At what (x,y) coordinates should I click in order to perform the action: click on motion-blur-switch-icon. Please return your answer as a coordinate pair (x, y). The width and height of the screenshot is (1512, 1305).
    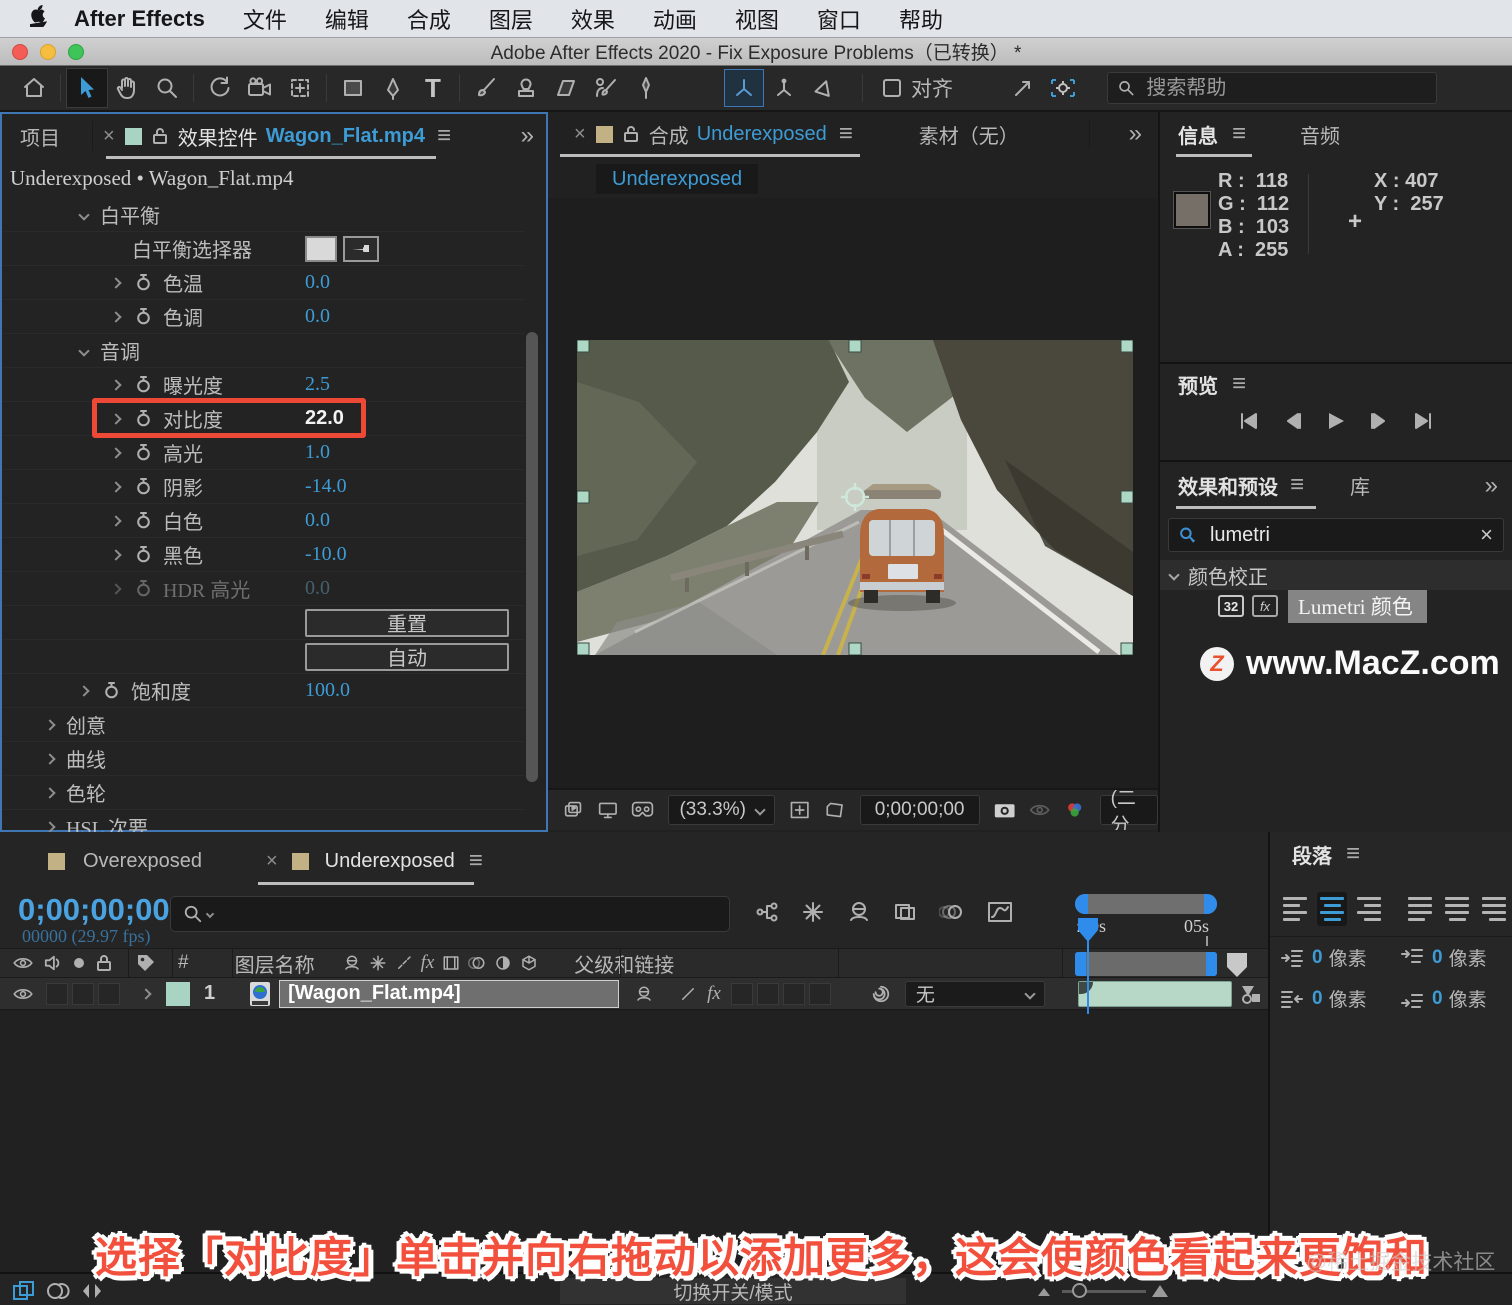
    Looking at the image, I should click on (477, 963).